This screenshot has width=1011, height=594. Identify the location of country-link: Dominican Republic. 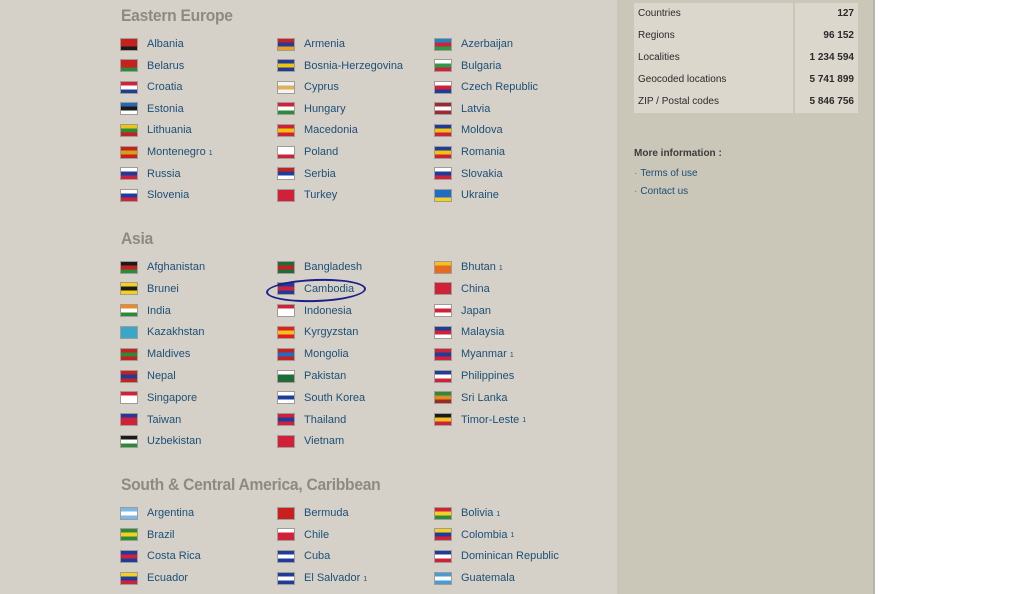
(497, 556).